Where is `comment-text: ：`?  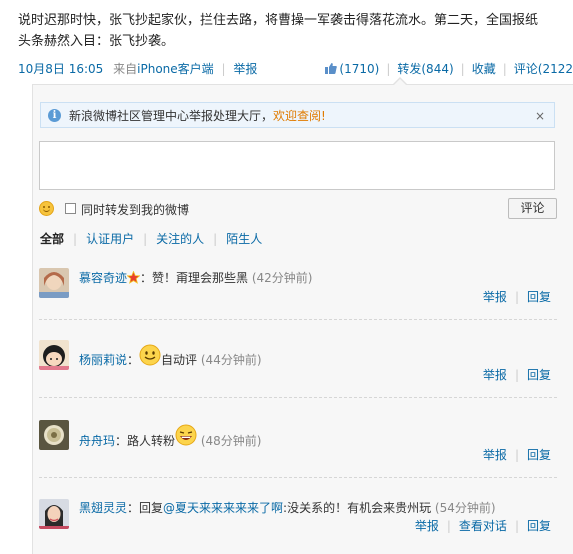 comment-text: ： is located at coordinates (133, 360).